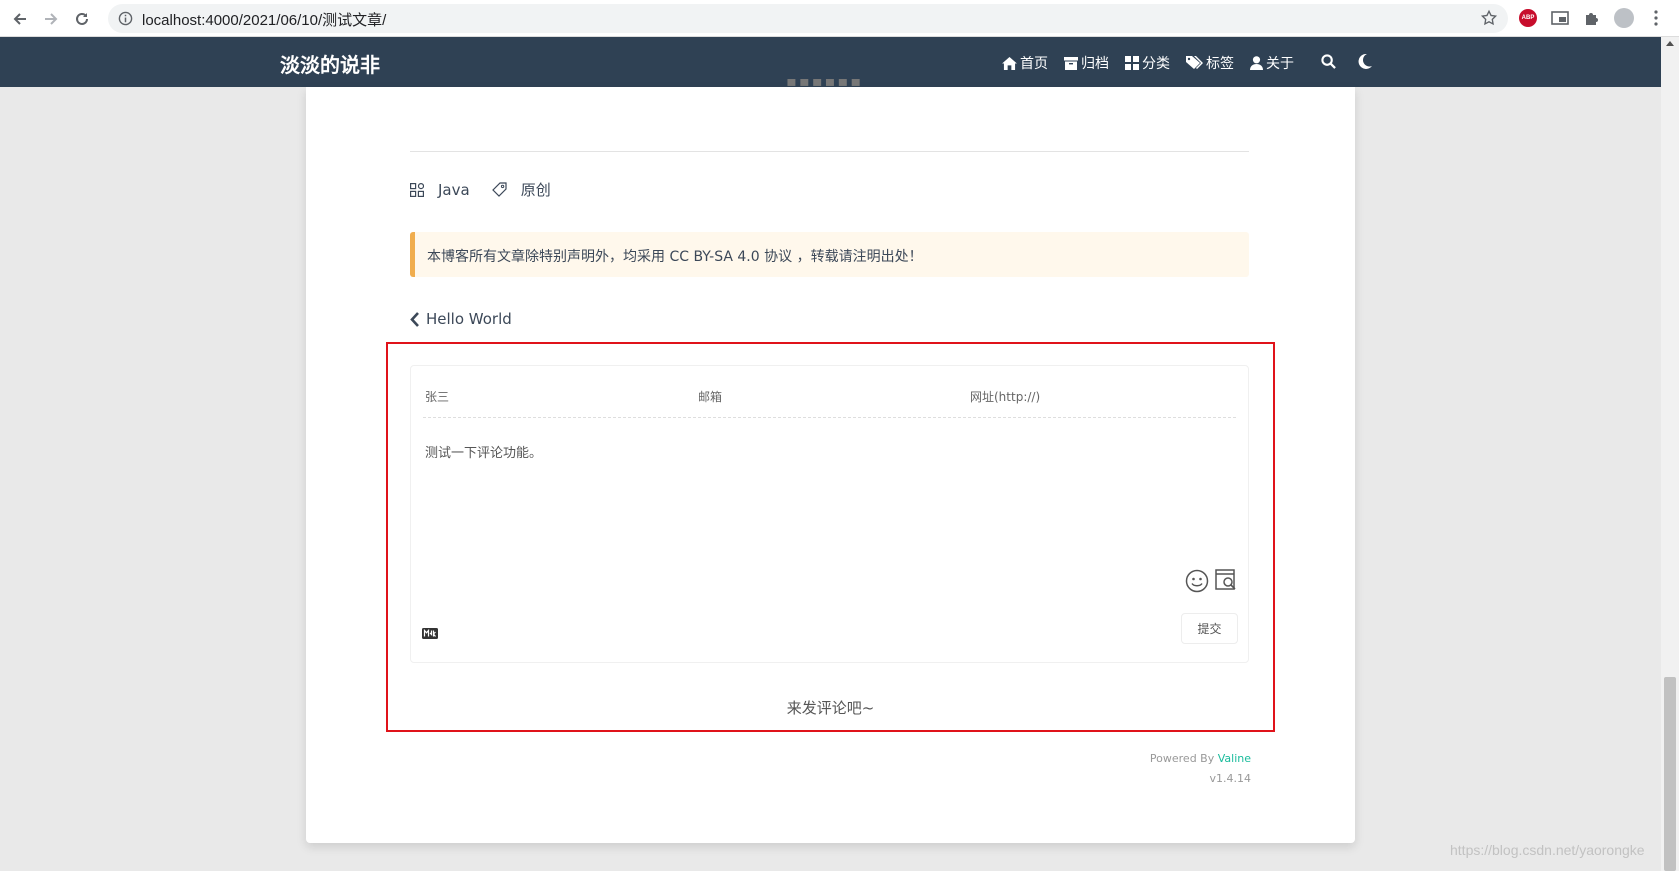  Describe the element at coordinates (483, 451) in the screenshot. I see `comment-textarea: 测试一下评论功能。` at that location.